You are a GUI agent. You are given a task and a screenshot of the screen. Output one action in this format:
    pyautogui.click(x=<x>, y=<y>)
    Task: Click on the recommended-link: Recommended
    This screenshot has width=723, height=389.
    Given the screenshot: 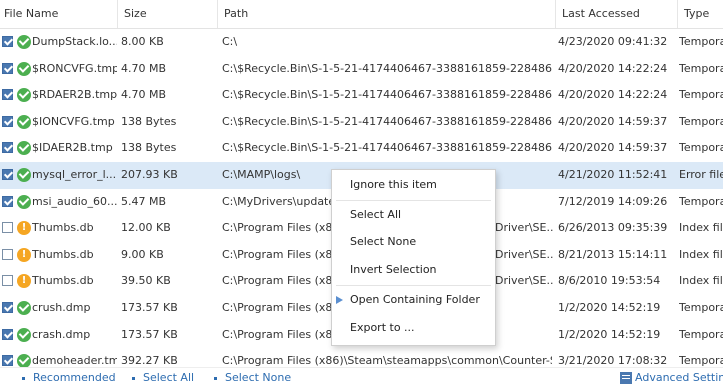 What is the action you would take?
    pyautogui.click(x=69, y=377)
    